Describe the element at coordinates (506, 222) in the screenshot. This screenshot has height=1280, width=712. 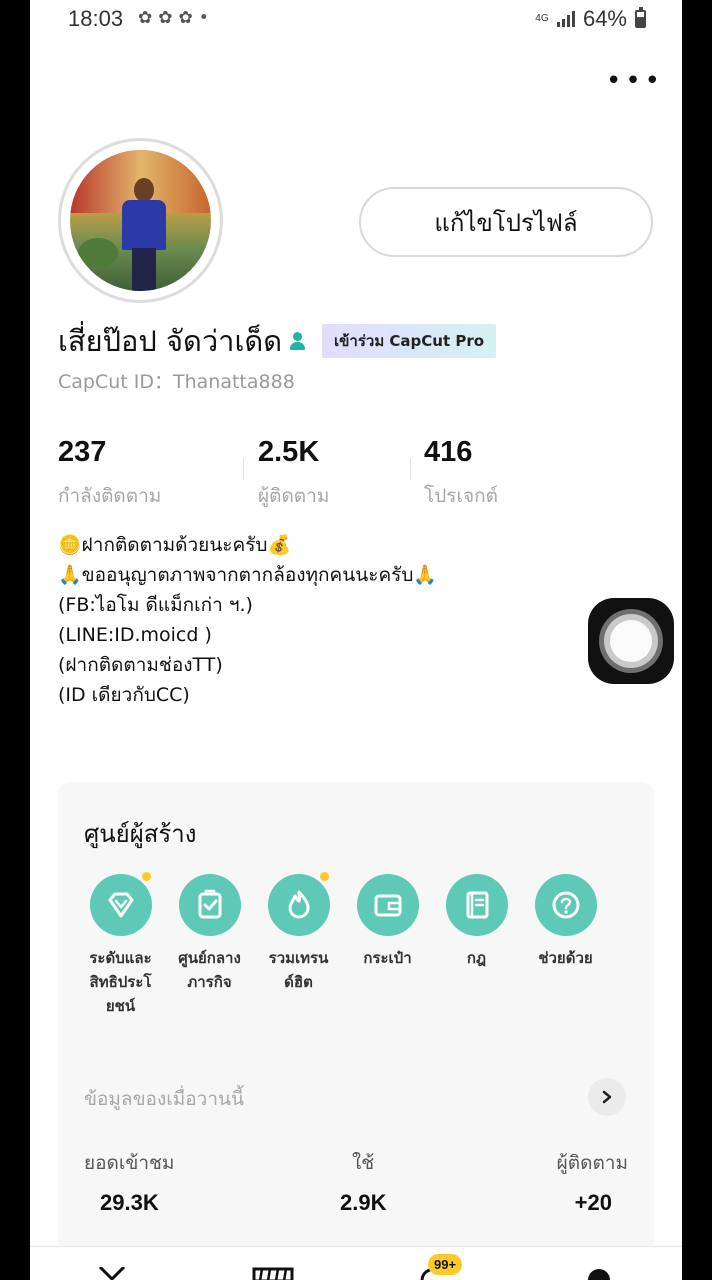
I see `edit-profile-button: แก้ไขโปรไฟล์` at that location.